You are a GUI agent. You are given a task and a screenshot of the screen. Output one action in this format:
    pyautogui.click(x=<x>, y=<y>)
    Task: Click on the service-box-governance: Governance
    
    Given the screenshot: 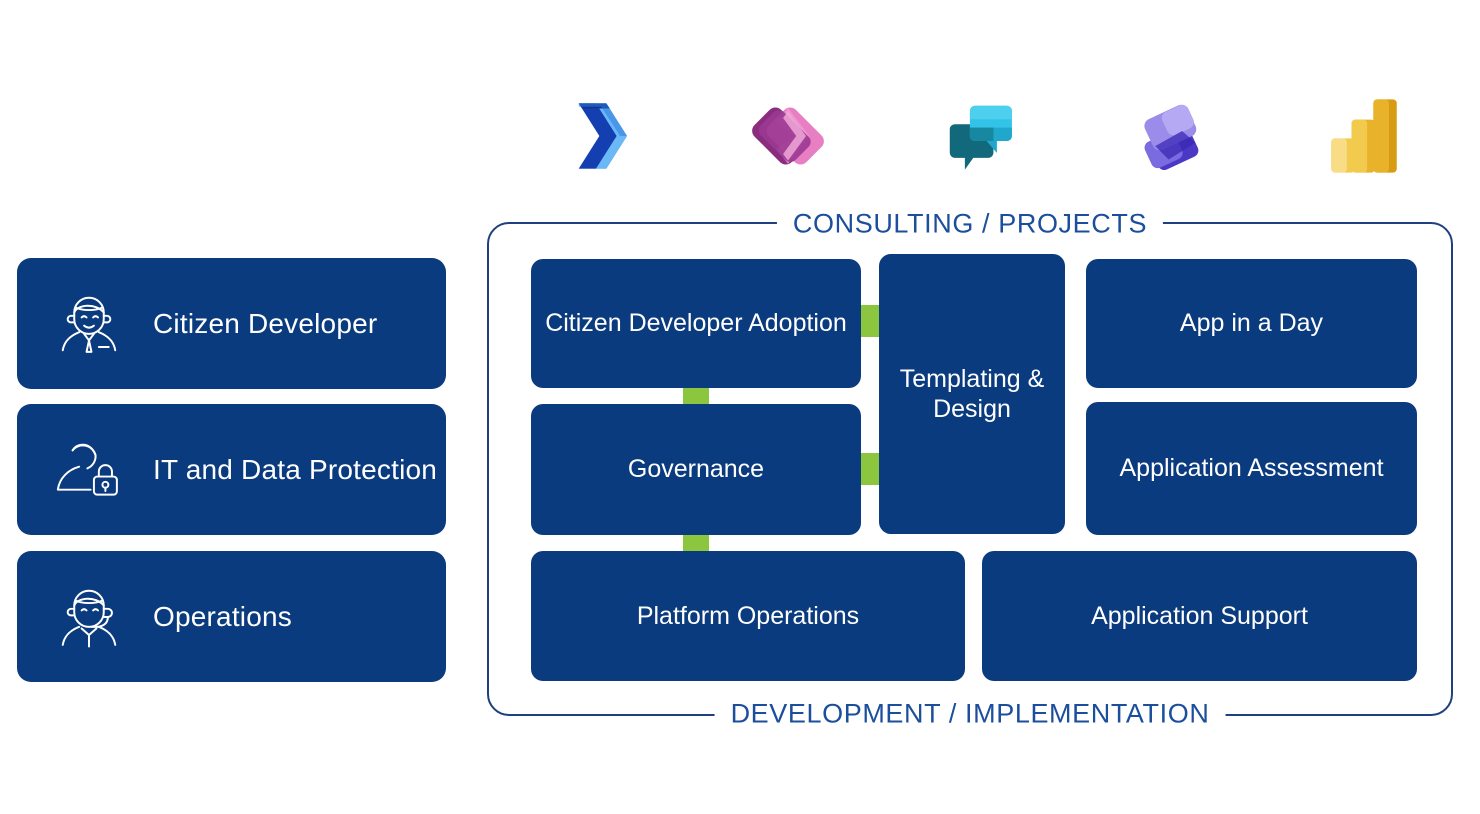 What is the action you would take?
    pyautogui.click(x=696, y=469)
    